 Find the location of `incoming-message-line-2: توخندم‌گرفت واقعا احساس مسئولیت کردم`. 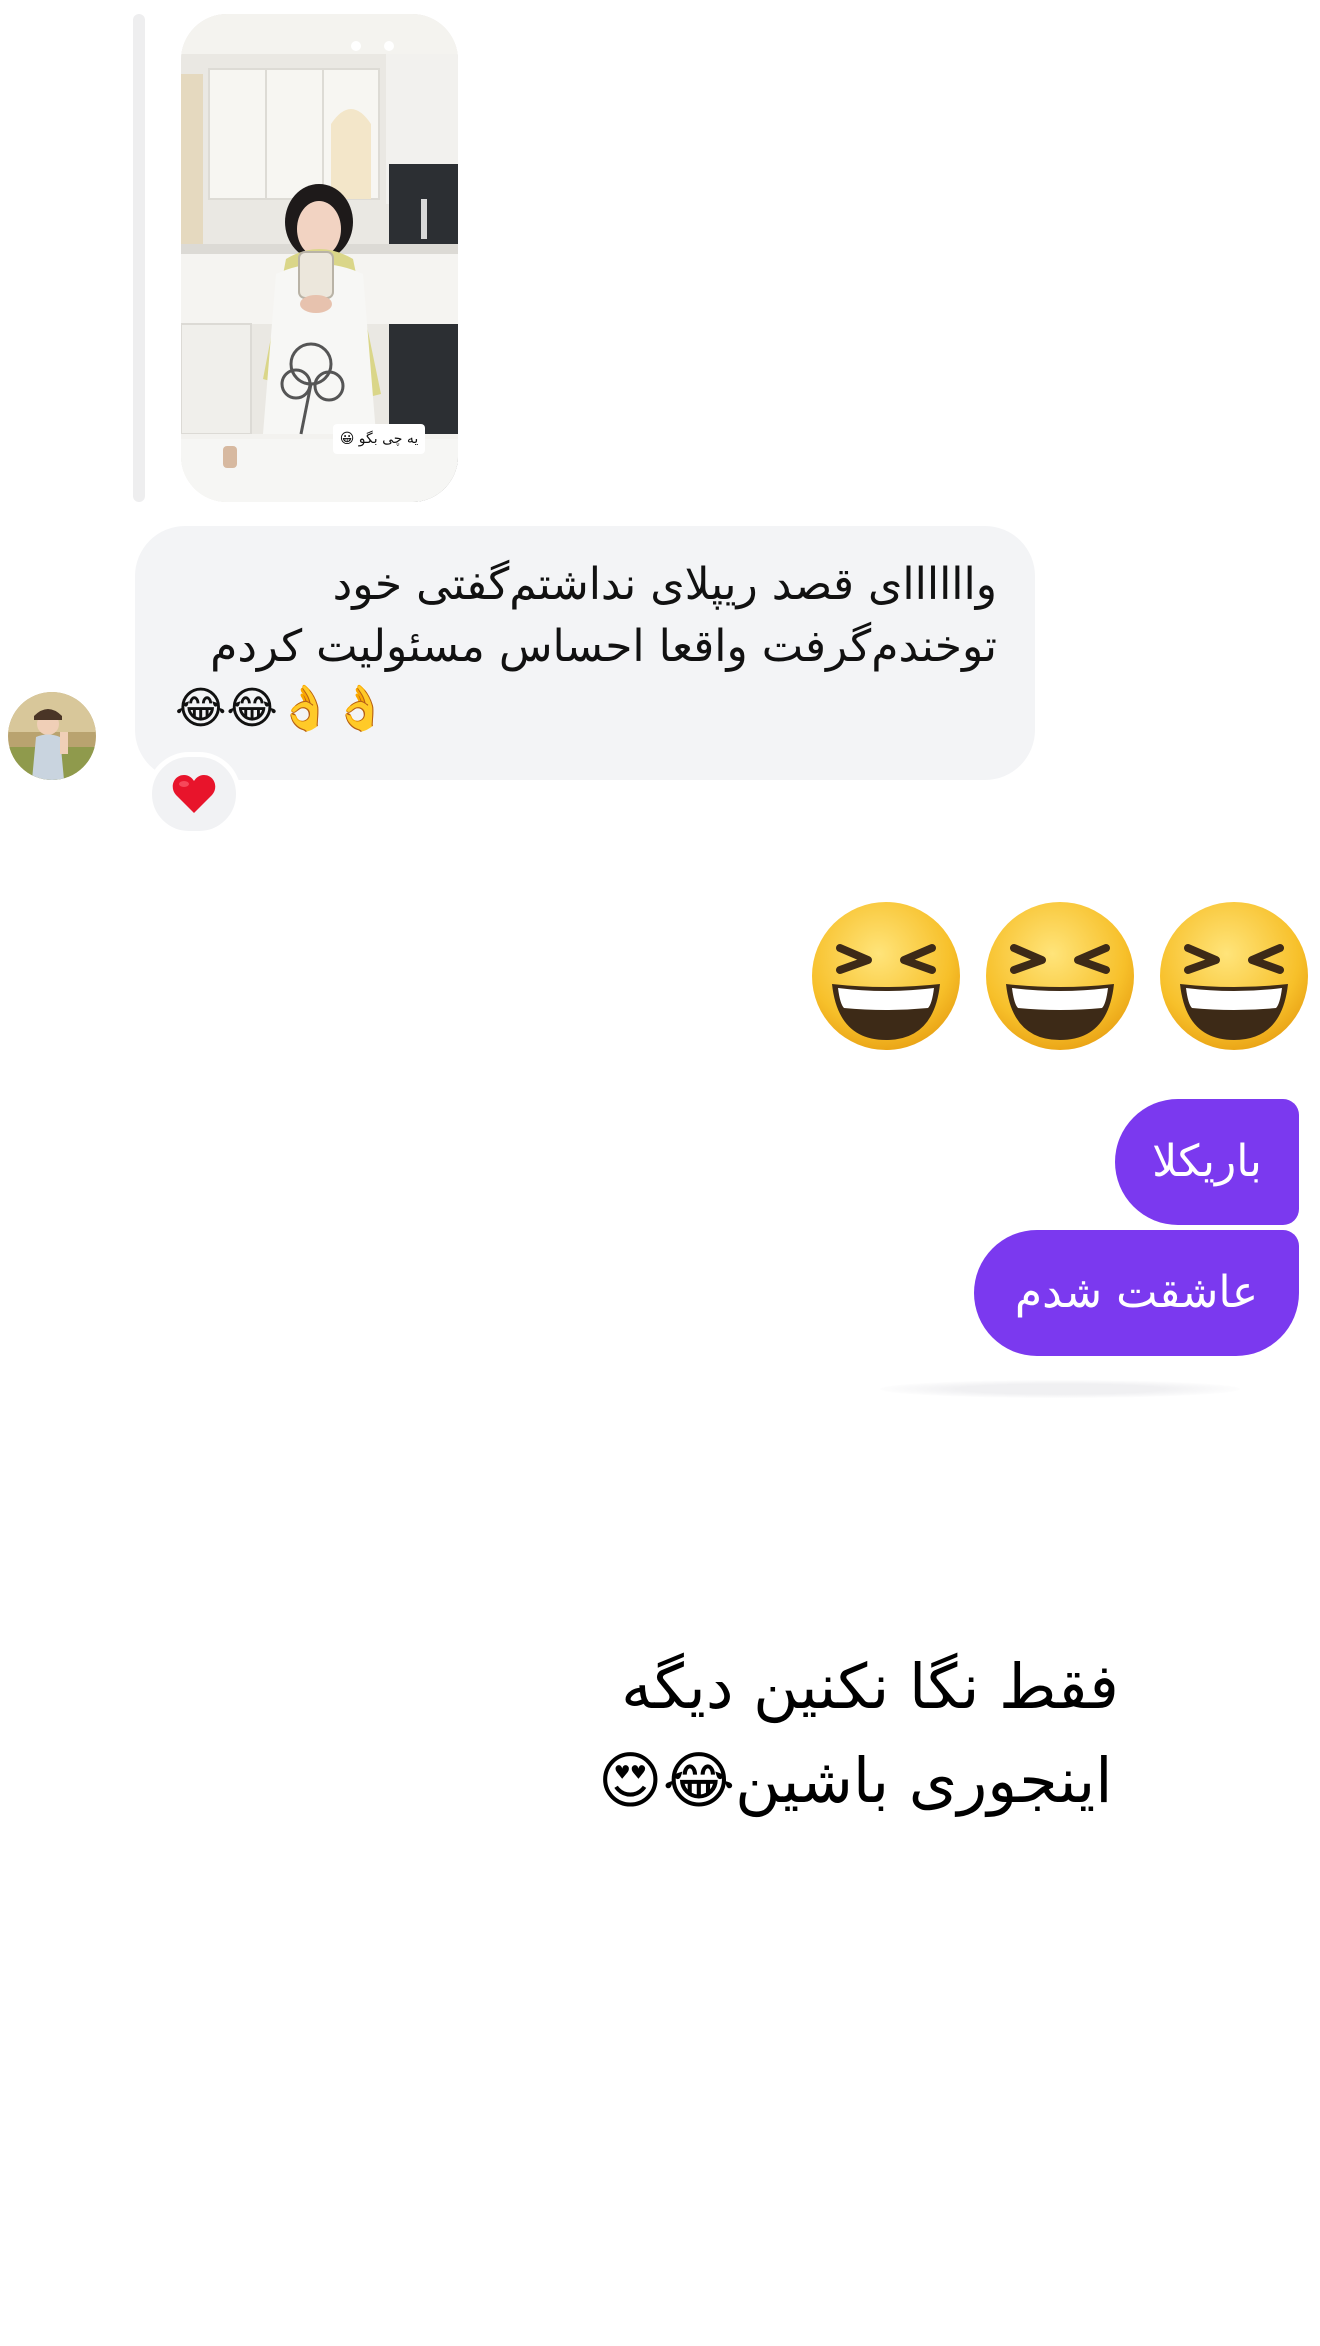

incoming-message-line-2: توخندم‌گرفت واقعا احساس مسئولیت کردم is located at coordinates (603, 646).